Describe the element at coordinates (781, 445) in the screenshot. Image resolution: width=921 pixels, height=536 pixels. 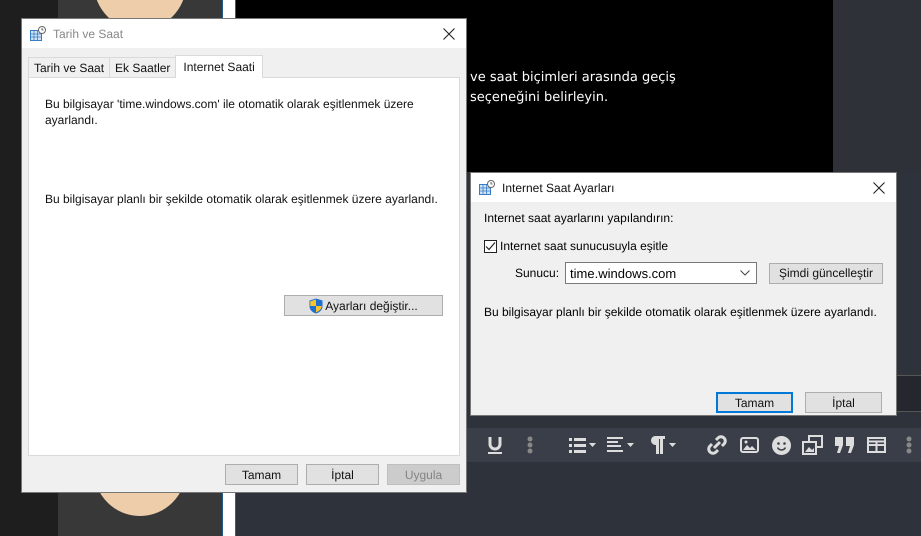
I see `emoji-icon` at that location.